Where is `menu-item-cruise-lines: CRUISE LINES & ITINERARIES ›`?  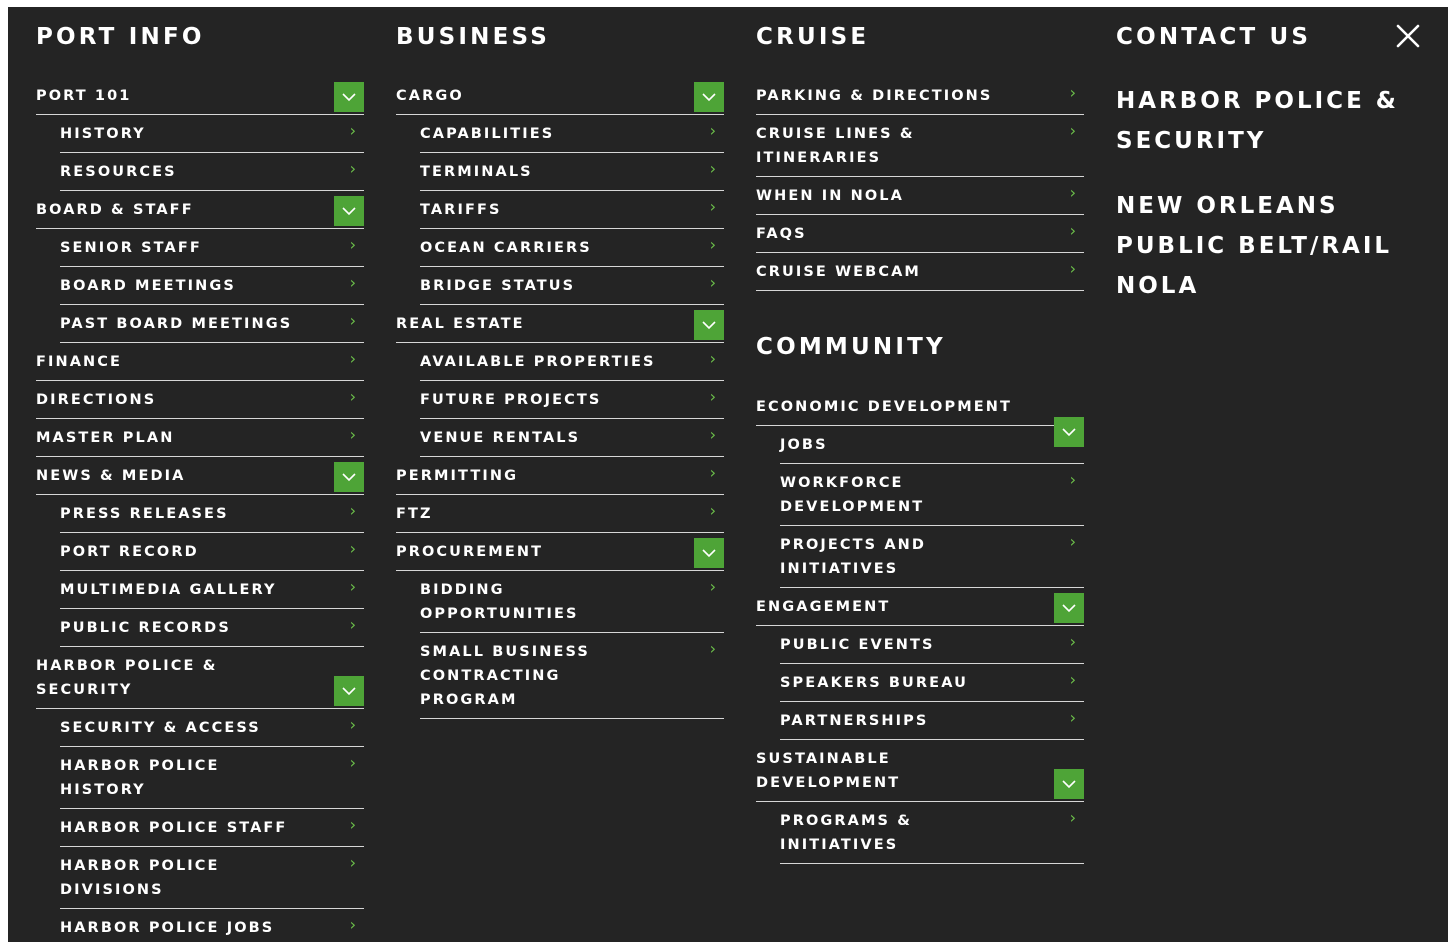 menu-item-cruise-lines: CRUISE LINES & ITINERARIES › is located at coordinates (920, 149).